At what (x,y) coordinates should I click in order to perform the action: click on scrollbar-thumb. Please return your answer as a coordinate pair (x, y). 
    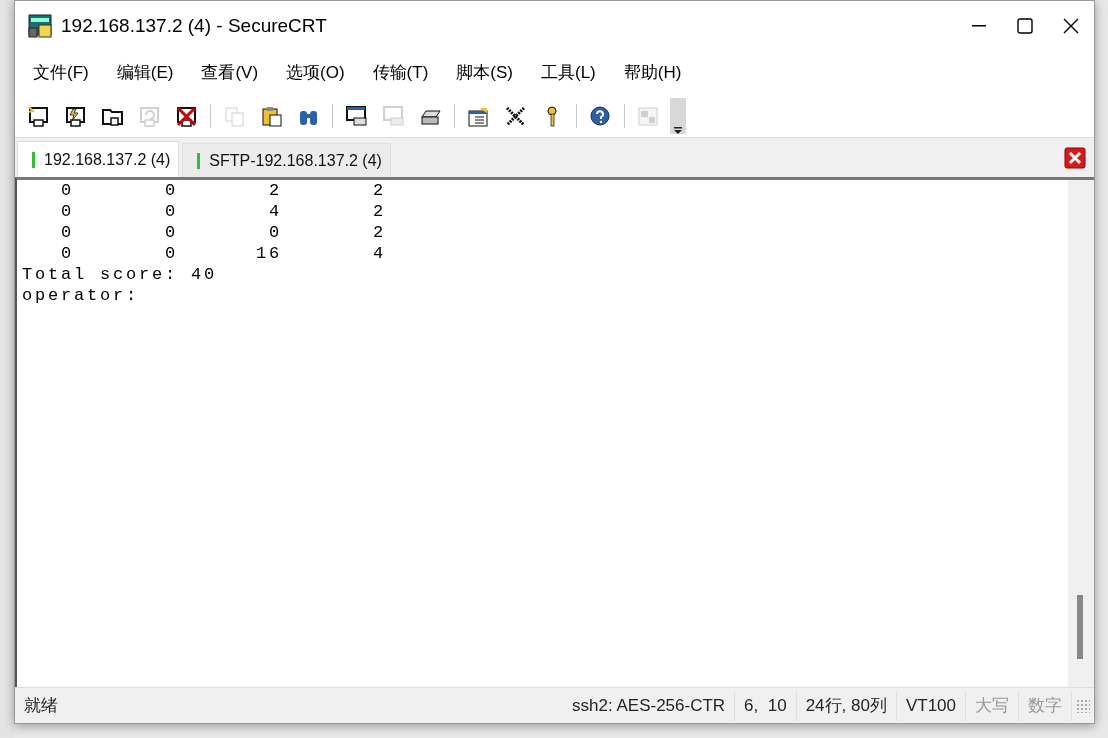
    Looking at the image, I should click on (1080, 627).